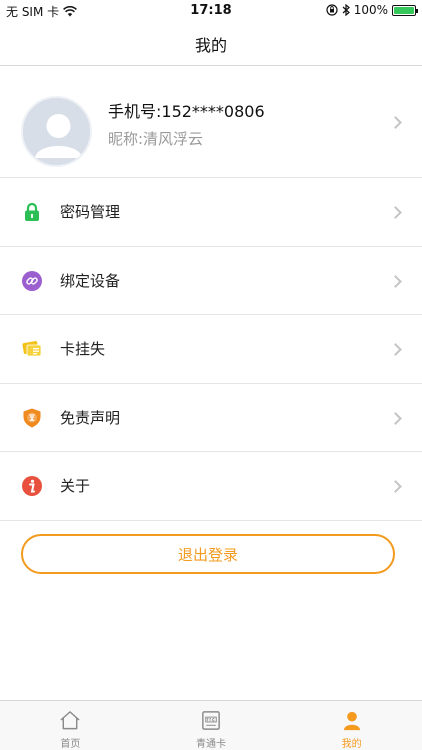 The height and width of the screenshot is (750, 422). I want to click on status-right: 100%, so click(372, 10).